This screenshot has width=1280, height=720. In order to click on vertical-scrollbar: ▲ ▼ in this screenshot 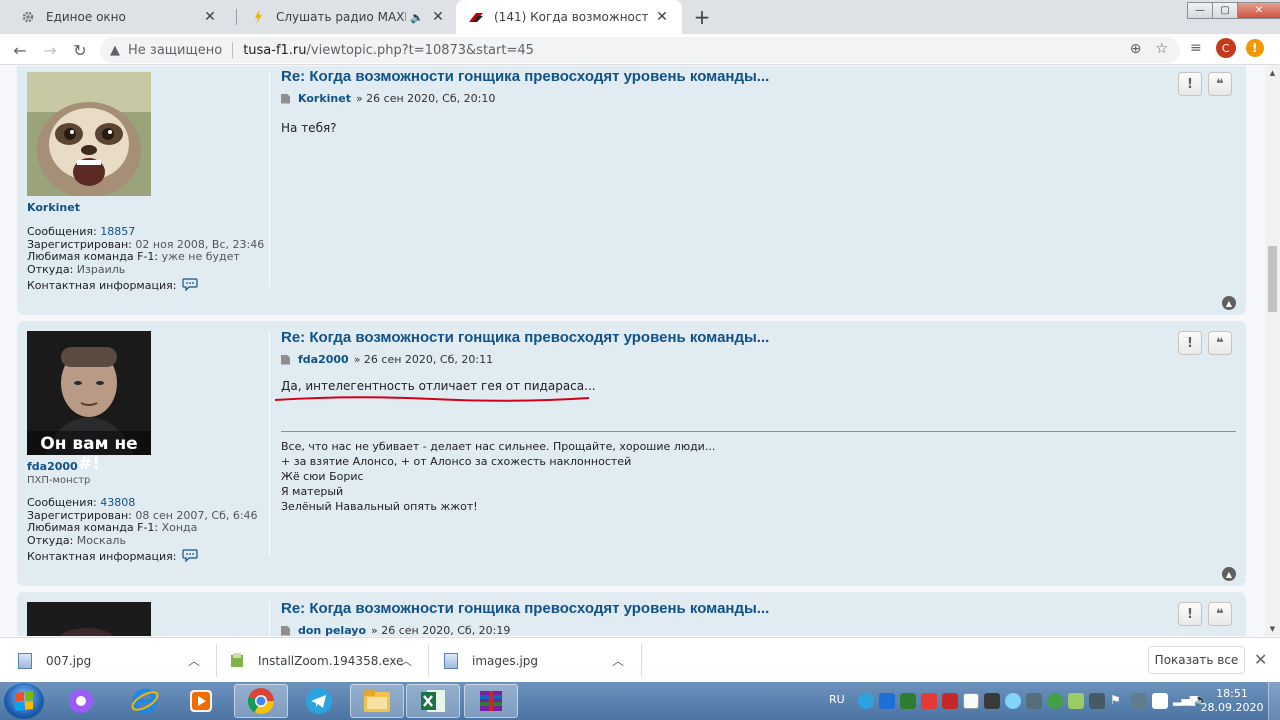, I will do `click(1272, 351)`.